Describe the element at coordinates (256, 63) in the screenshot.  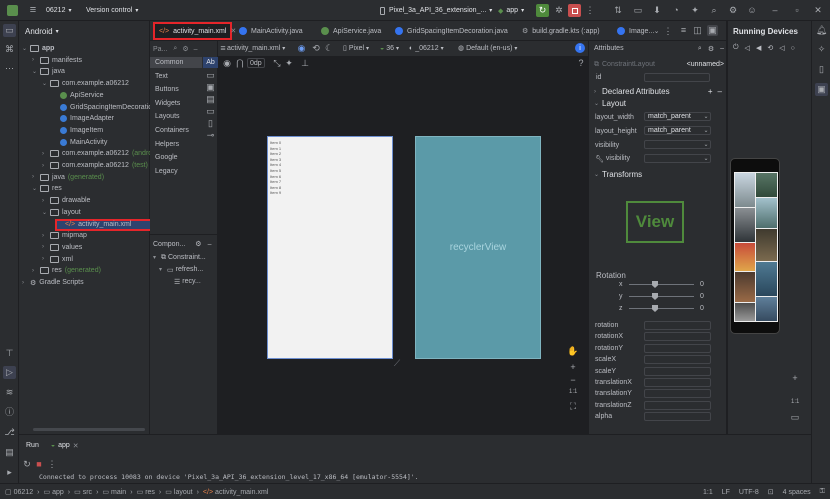
I see `margin-selector: 0dp` at that location.